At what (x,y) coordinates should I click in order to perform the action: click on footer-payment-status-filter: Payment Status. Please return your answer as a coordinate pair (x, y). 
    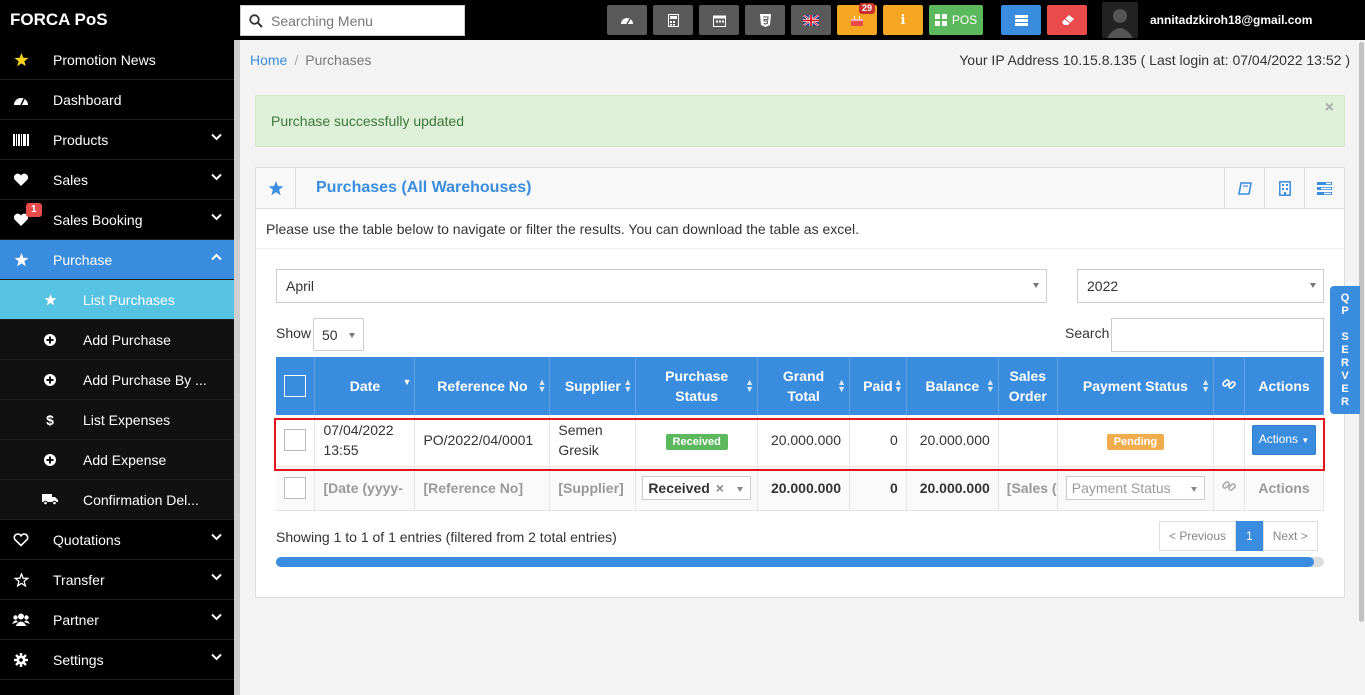
    Looking at the image, I should click on (1136, 488).